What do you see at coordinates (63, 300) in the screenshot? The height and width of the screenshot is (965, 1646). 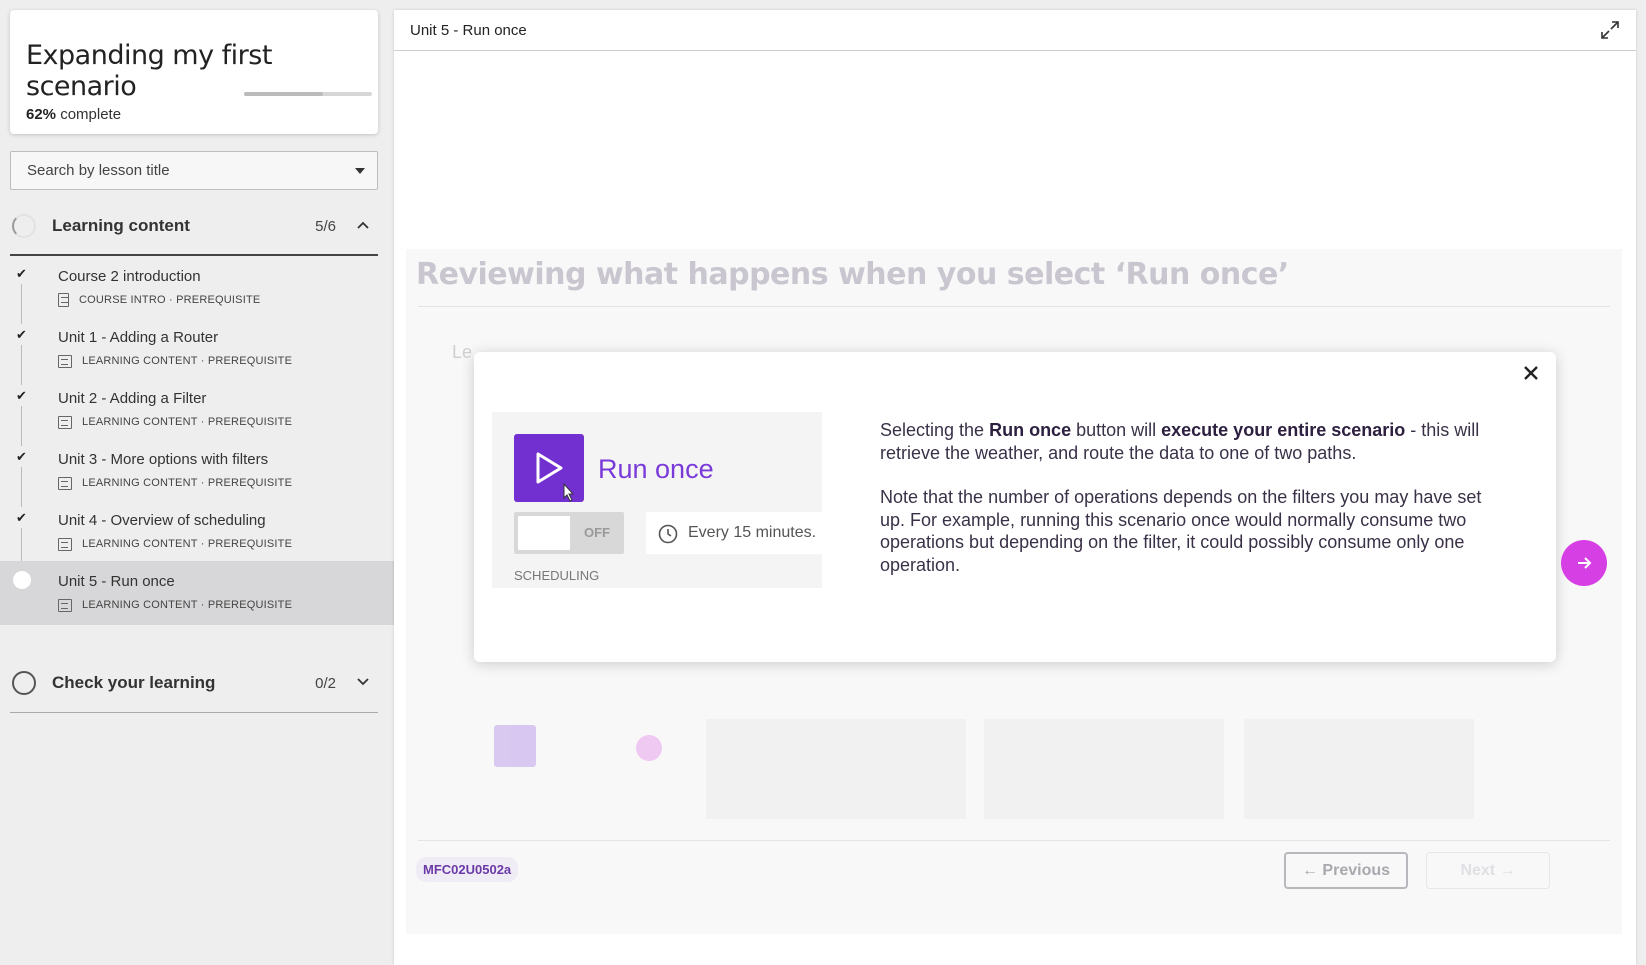 I see `document-icon` at bounding box center [63, 300].